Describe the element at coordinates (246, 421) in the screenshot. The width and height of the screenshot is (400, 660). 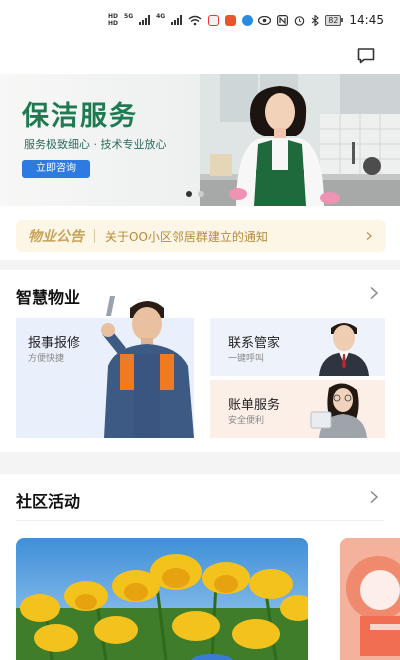
I see `service-desc: 安全便利` at that location.